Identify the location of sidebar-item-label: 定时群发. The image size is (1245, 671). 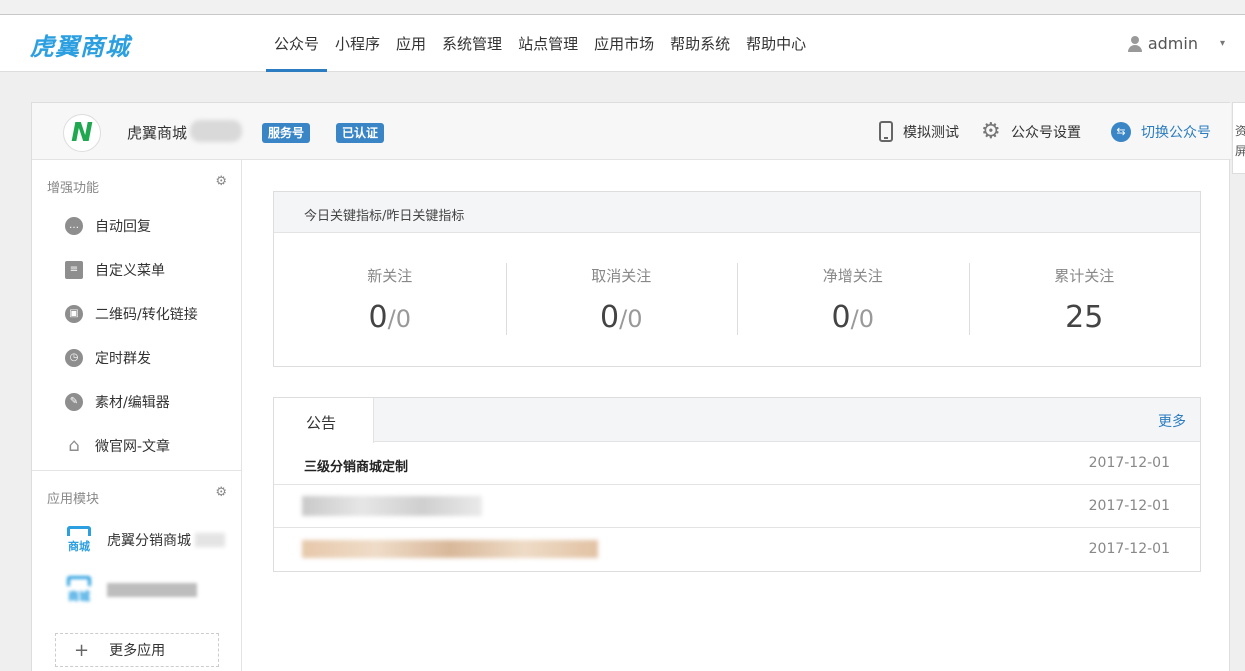
(123, 359).